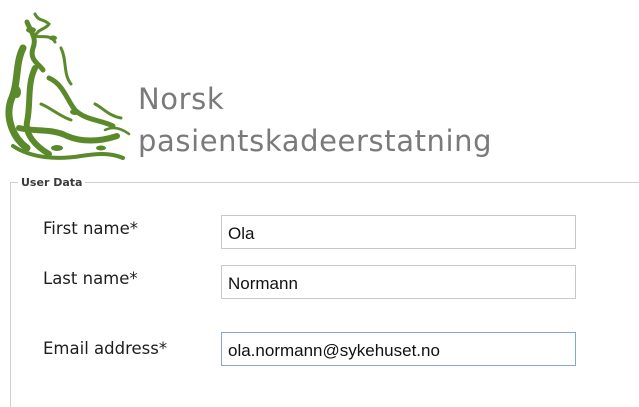  What do you see at coordinates (315, 141) in the screenshot?
I see `logo-text-line2: pasientskadeerstatning` at bounding box center [315, 141].